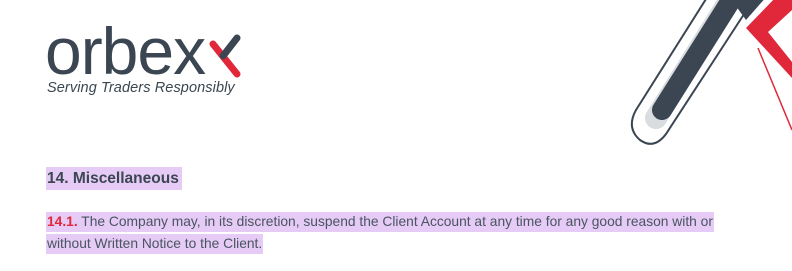  What do you see at coordinates (114, 178) in the screenshot?
I see `section-heading: 14. Miscellaneous` at bounding box center [114, 178].